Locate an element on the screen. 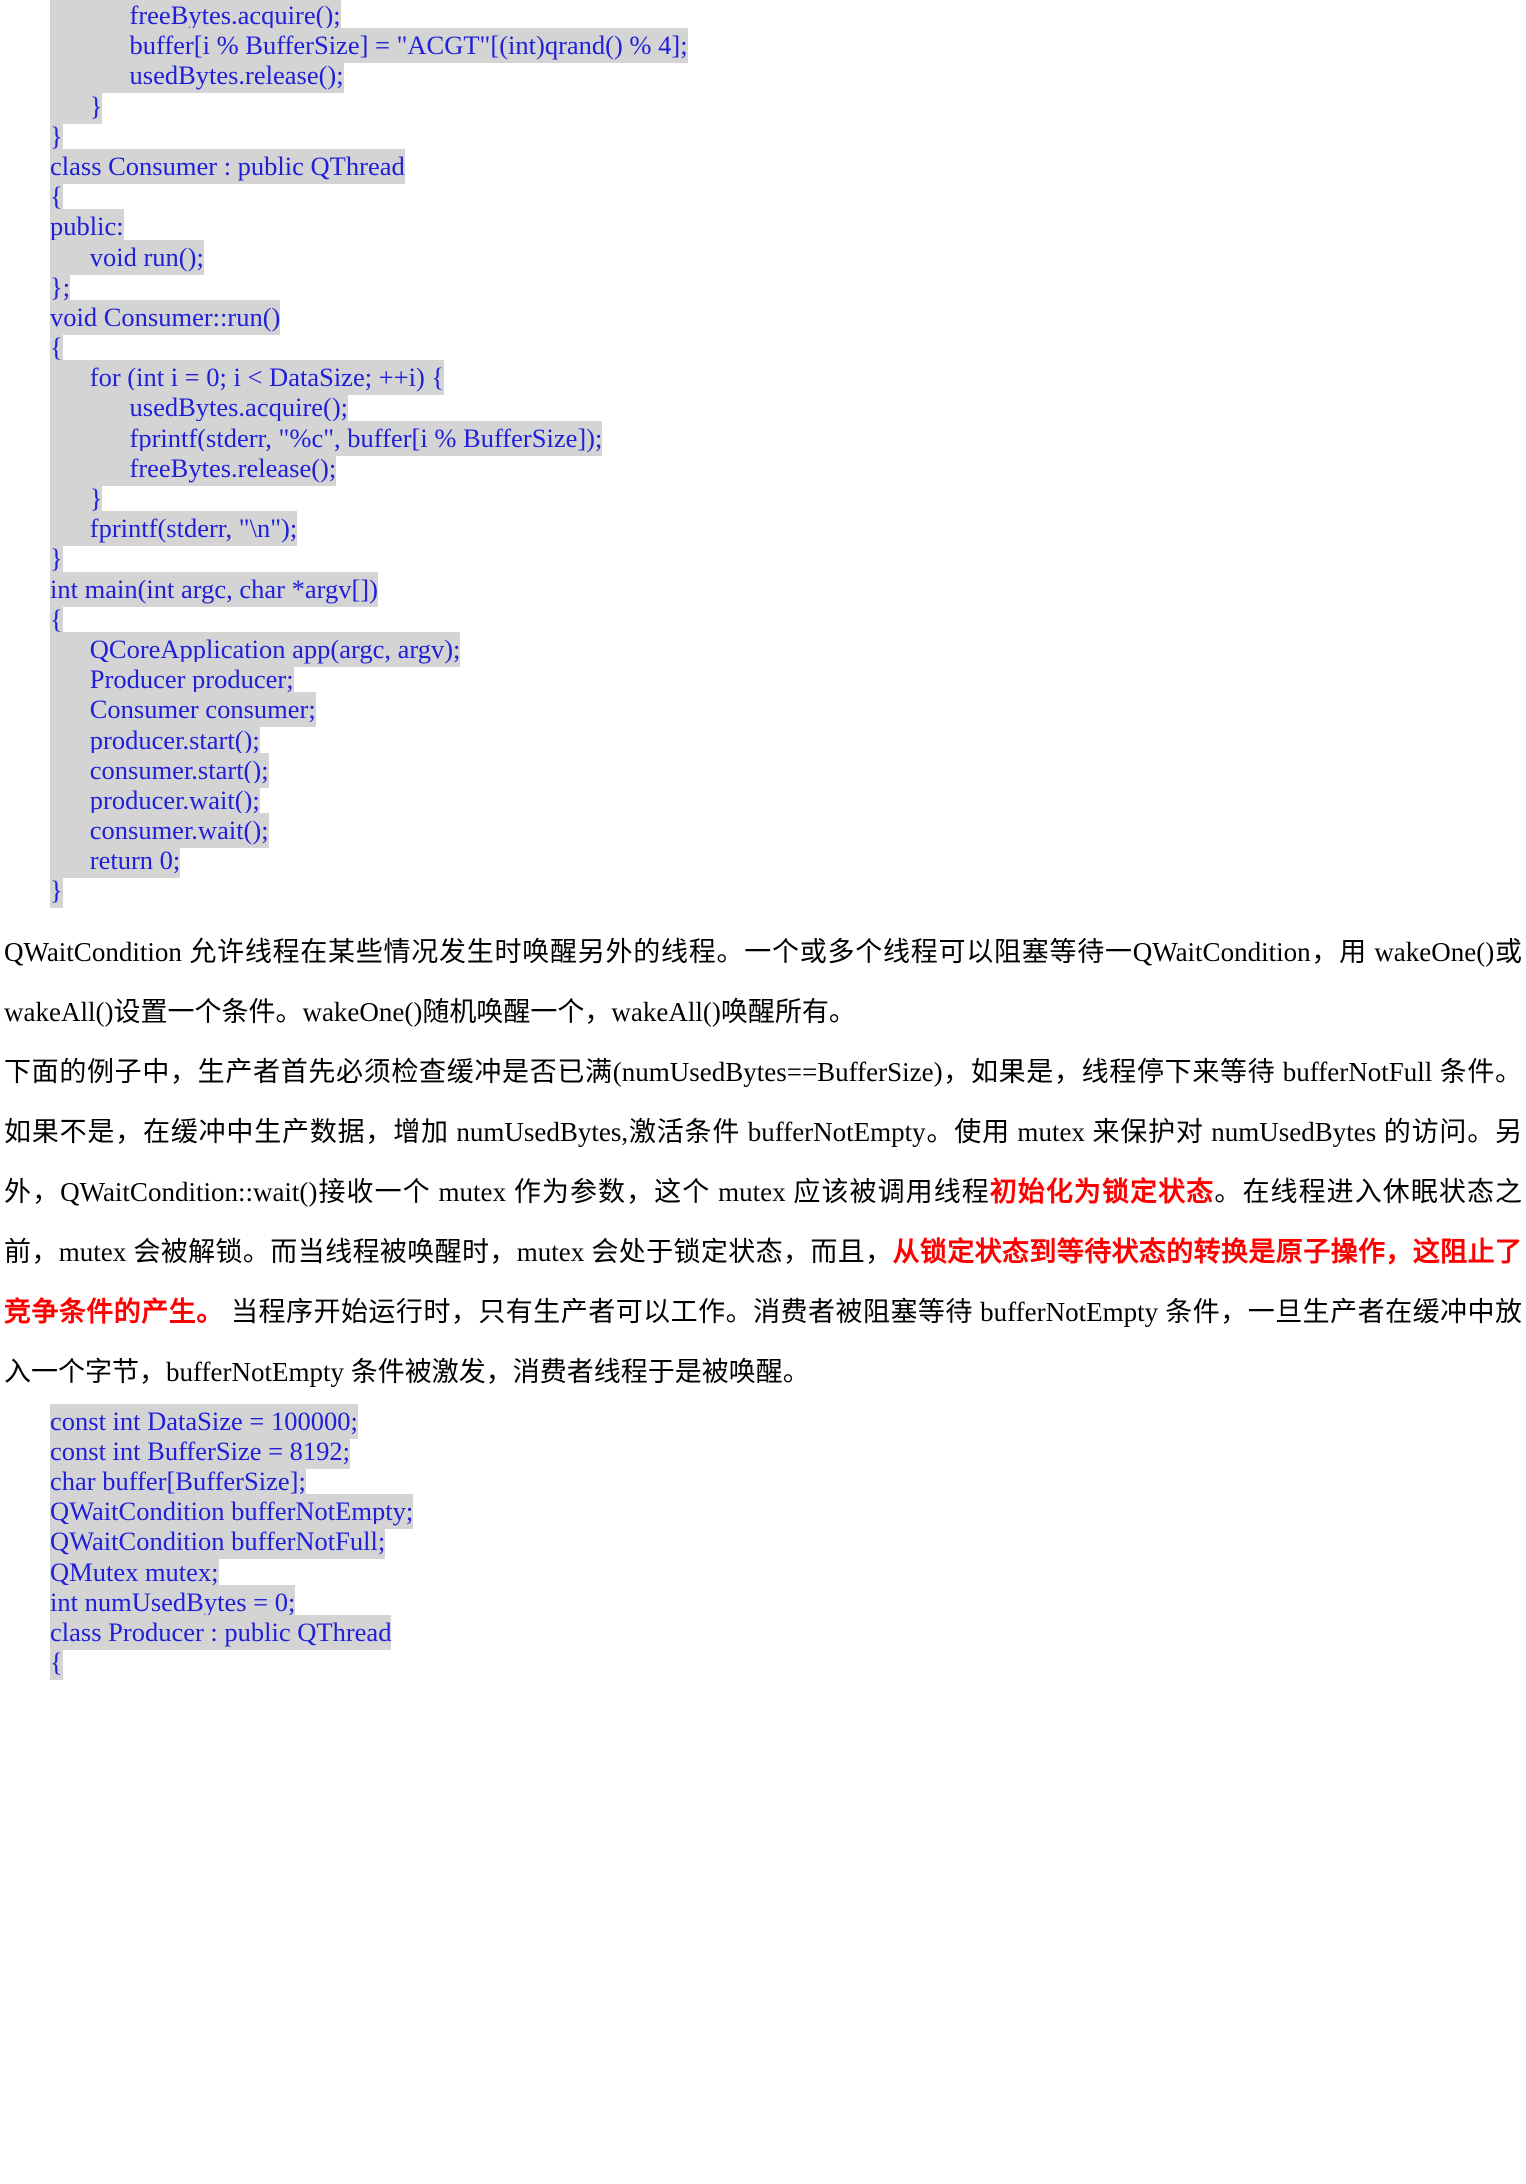 The height and width of the screenshot is (2184, 1526). code-line: int main(int argc, char *argv[]) is located at coordinates (788, 589).